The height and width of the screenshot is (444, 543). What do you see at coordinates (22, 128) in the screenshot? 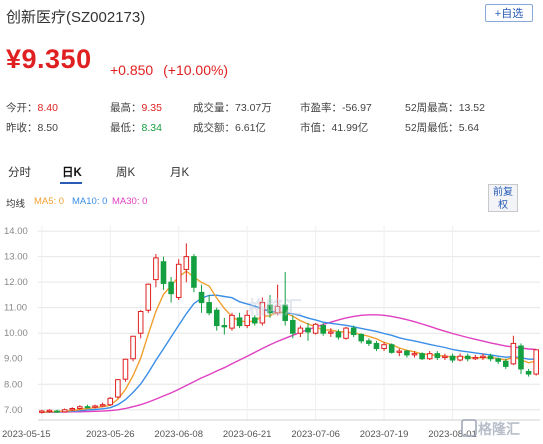
I see `stat-label: 昨收：` at bounding box center [22, 128].